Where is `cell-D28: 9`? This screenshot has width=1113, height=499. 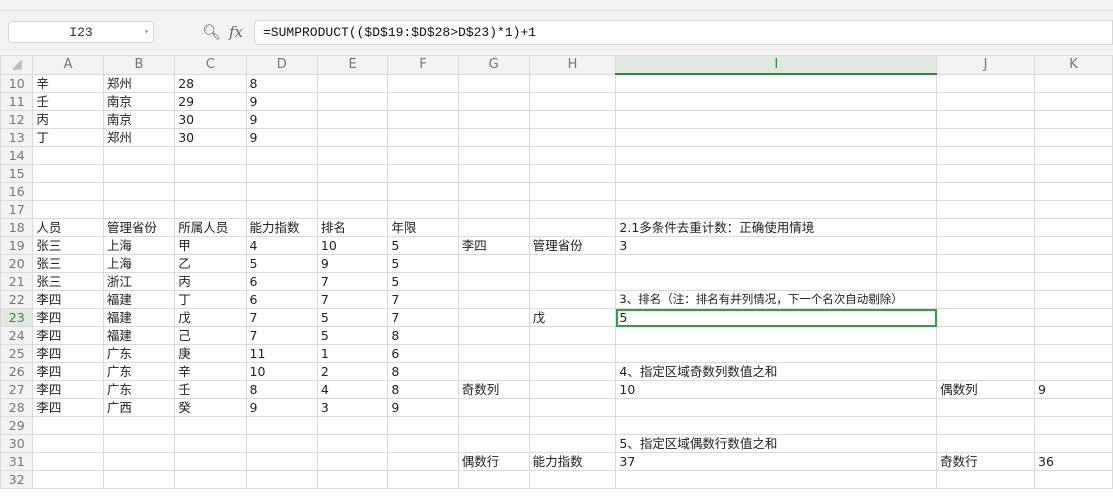 cell-D28: 9 is located at coordinates (281, 407).